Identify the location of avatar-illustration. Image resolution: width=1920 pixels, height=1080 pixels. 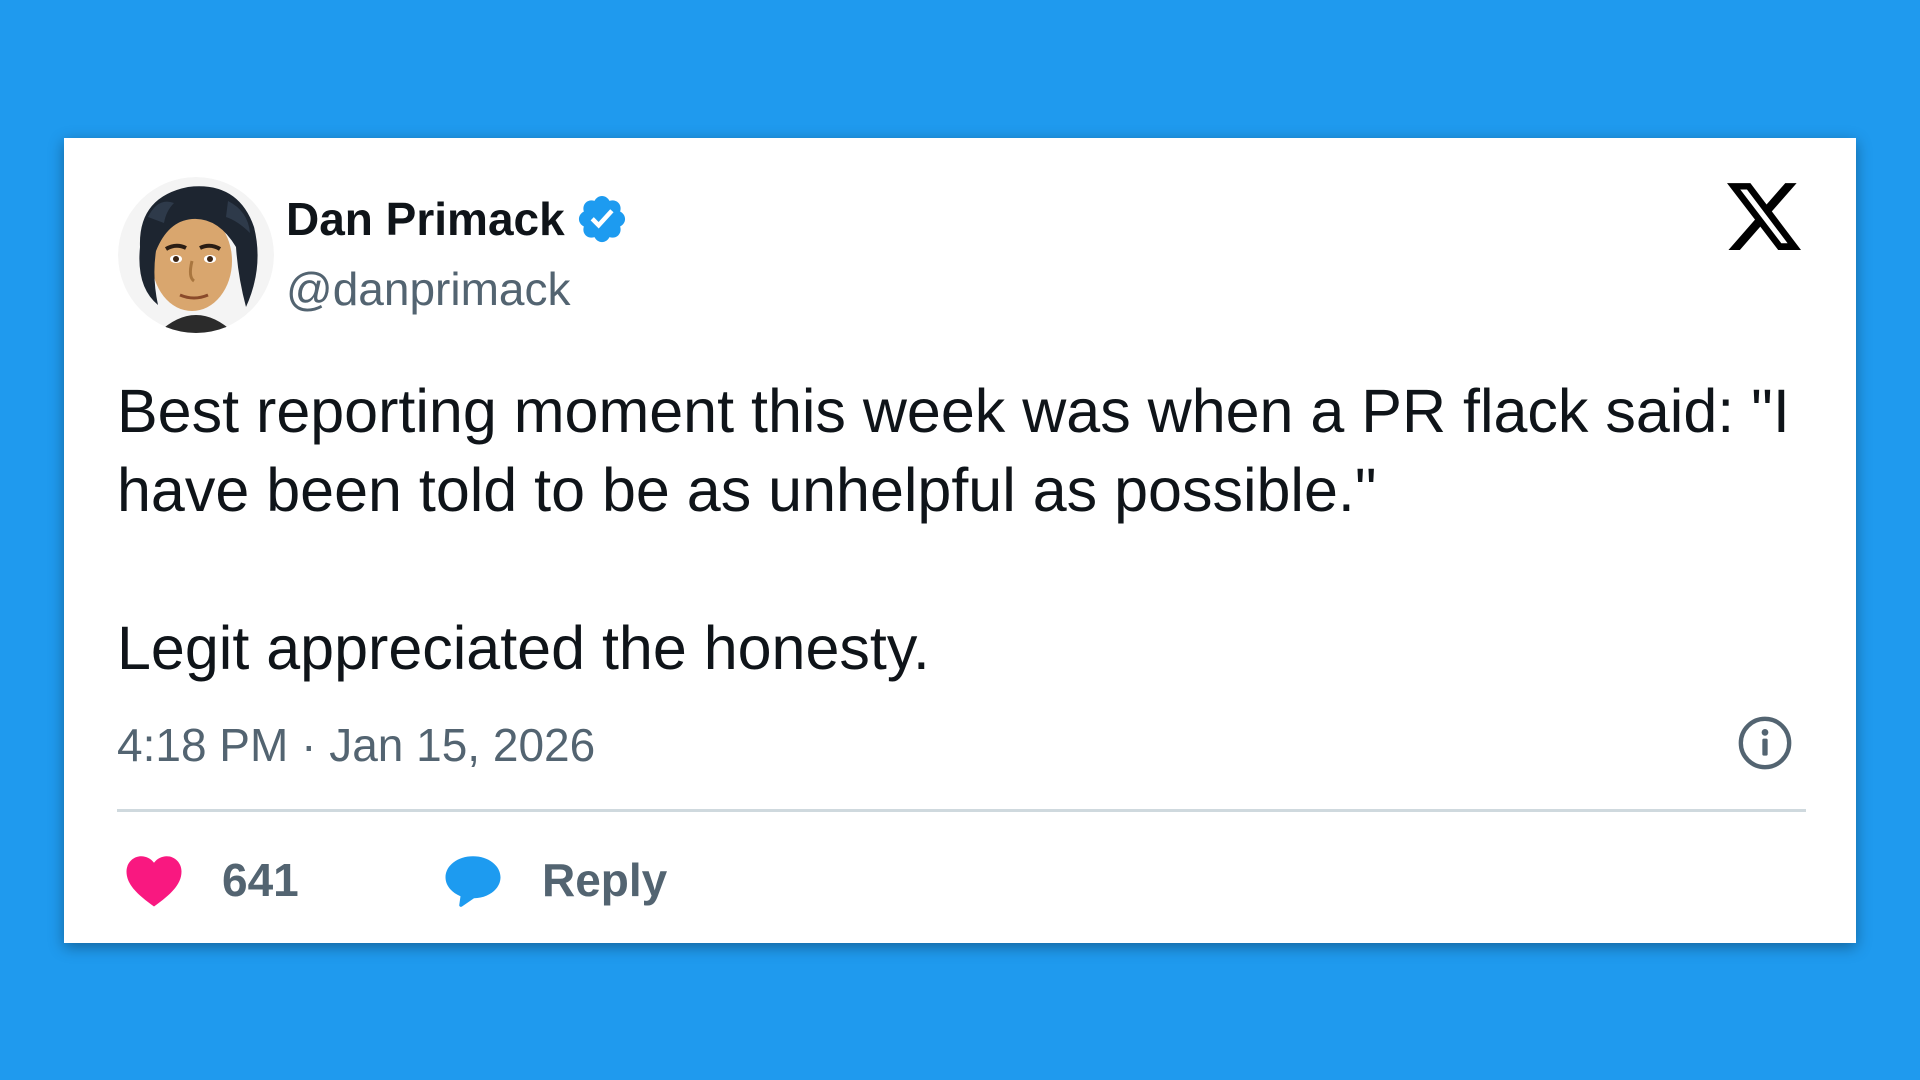
(196, 255).